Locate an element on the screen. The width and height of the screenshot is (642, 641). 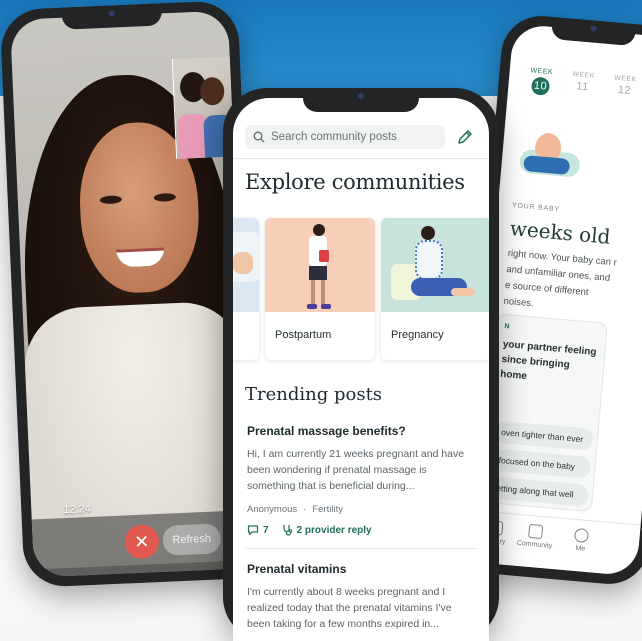
search-row is located at coordinates (361, 137).